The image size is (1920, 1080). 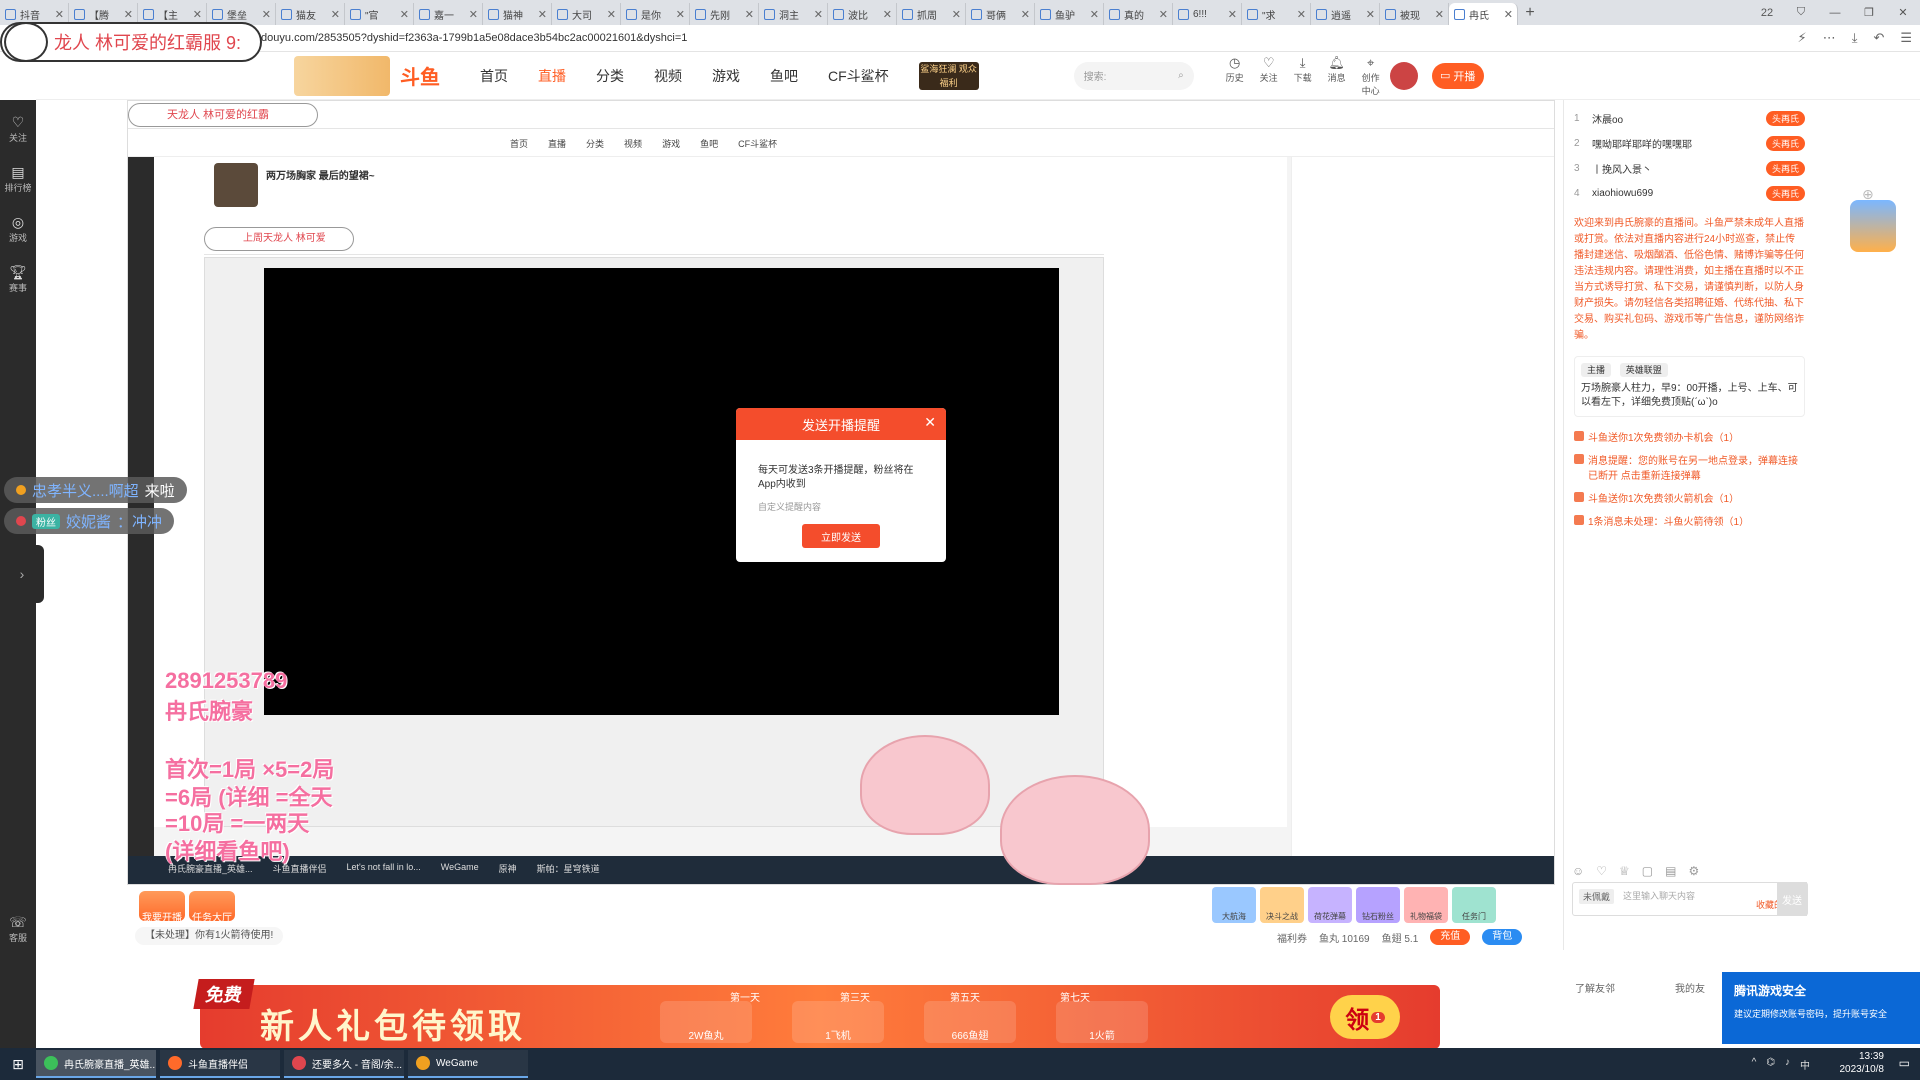 I want to click on volume-icon: ♪, so click(x=1787, y=1064).